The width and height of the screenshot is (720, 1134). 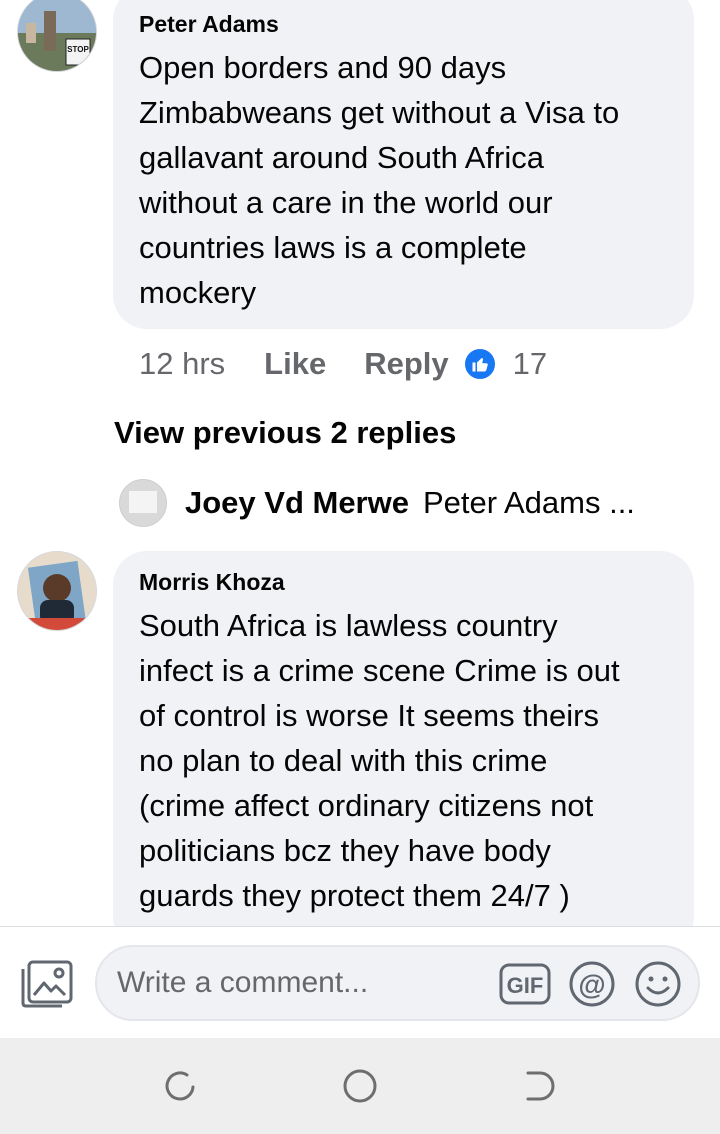 What do you see at coordinates (346, 202) in the screenshot?
I see `comment-line: without a care in the world our` at bounding box center [346, 202].